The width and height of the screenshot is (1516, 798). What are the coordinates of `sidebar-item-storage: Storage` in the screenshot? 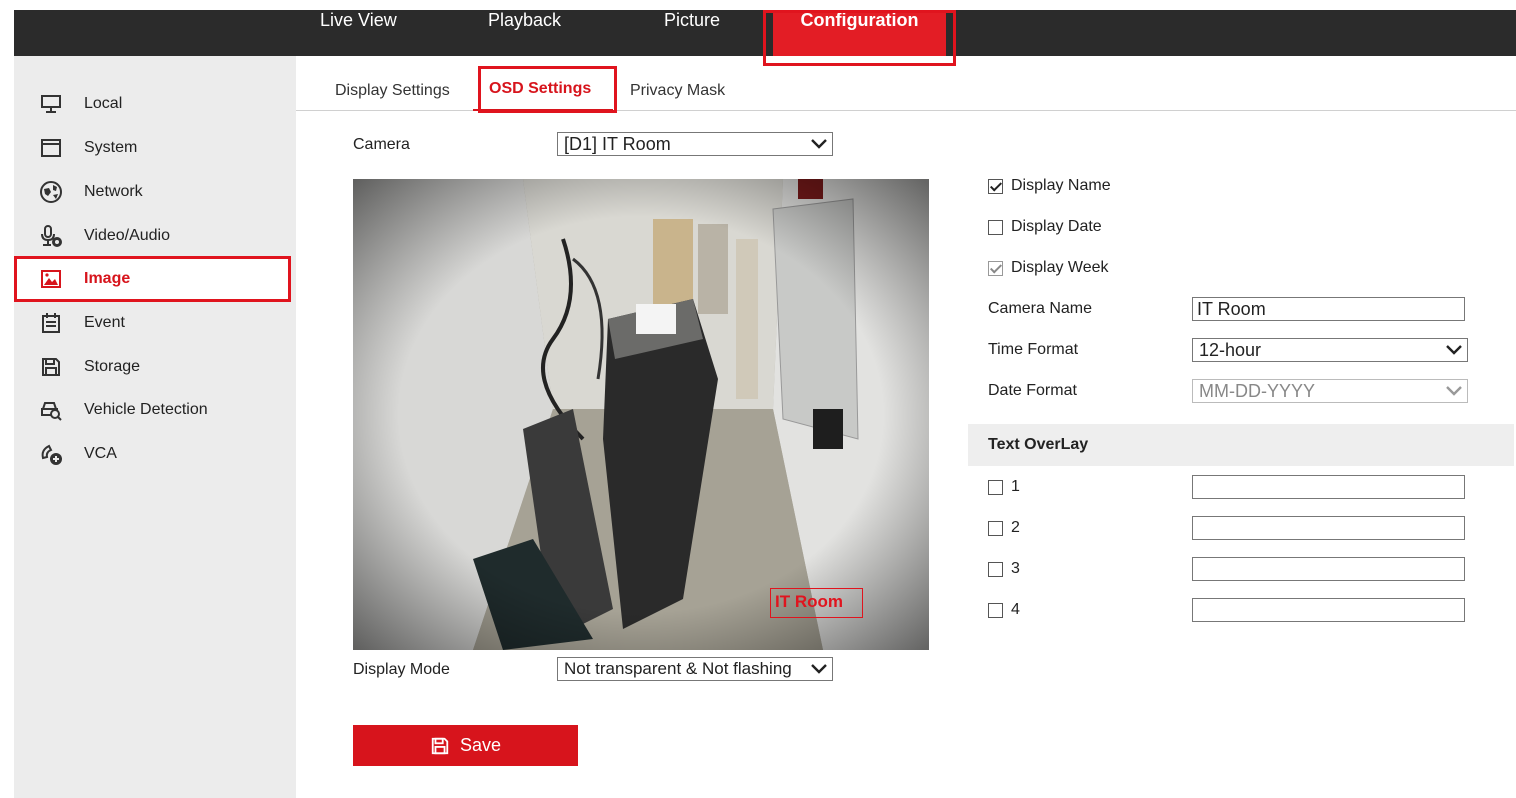 It's located at (152, 367).